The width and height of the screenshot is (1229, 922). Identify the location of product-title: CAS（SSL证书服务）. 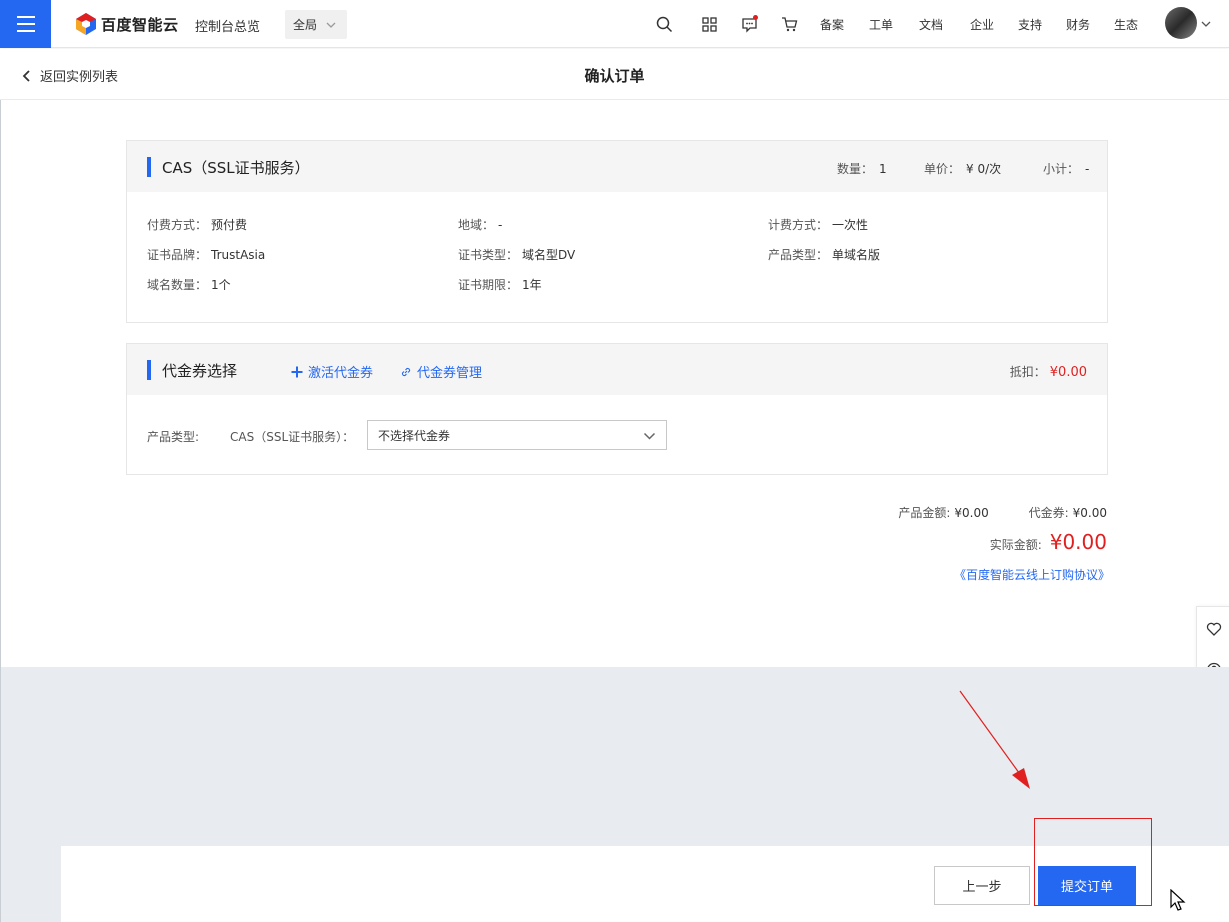
(236, 168).